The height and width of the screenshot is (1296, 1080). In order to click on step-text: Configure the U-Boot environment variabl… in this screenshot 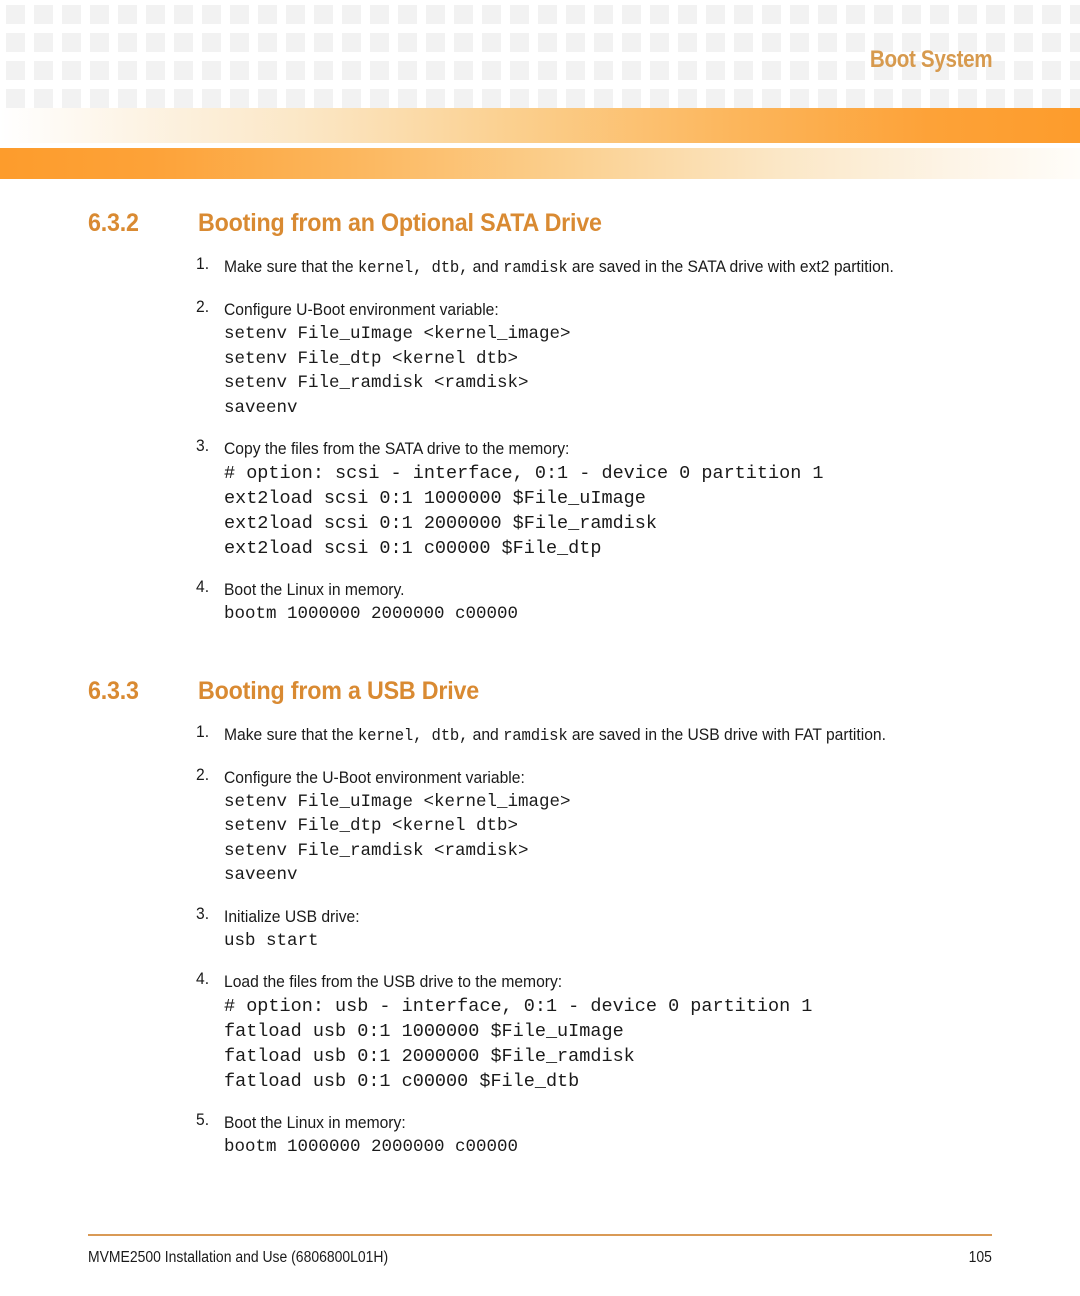, I will do `click(374, 777)`.